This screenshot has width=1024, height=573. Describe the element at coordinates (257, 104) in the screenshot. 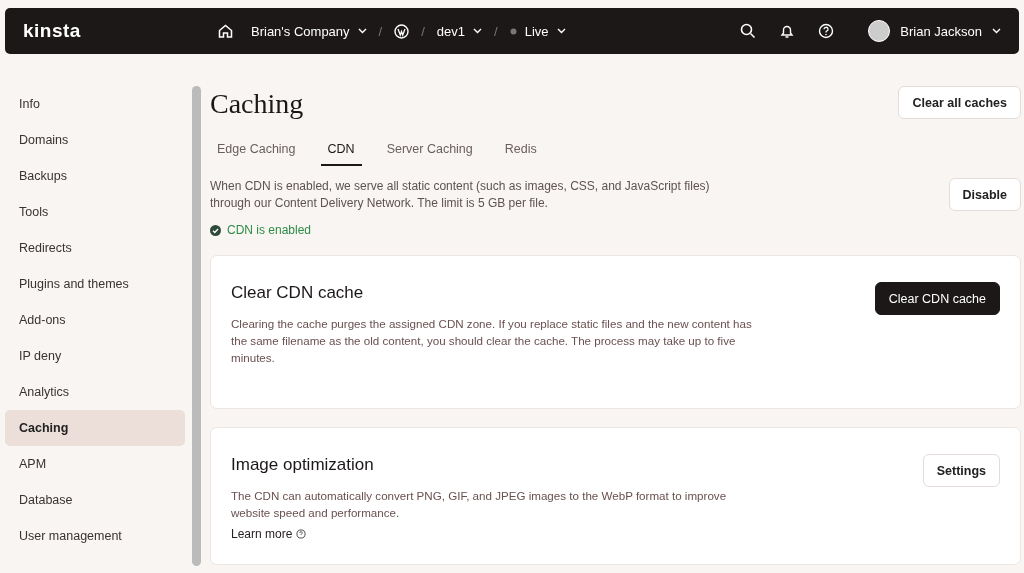

I see `page-title: Caching` at that location.